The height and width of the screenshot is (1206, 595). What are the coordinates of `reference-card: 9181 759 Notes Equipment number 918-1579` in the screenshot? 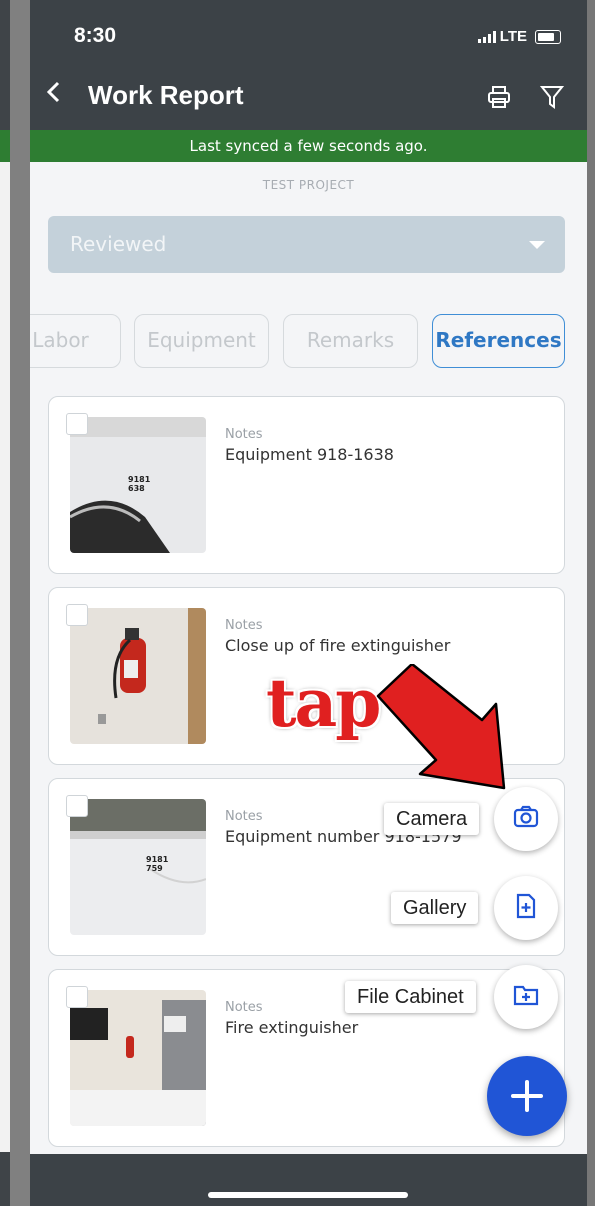 It's located at (306, 867).